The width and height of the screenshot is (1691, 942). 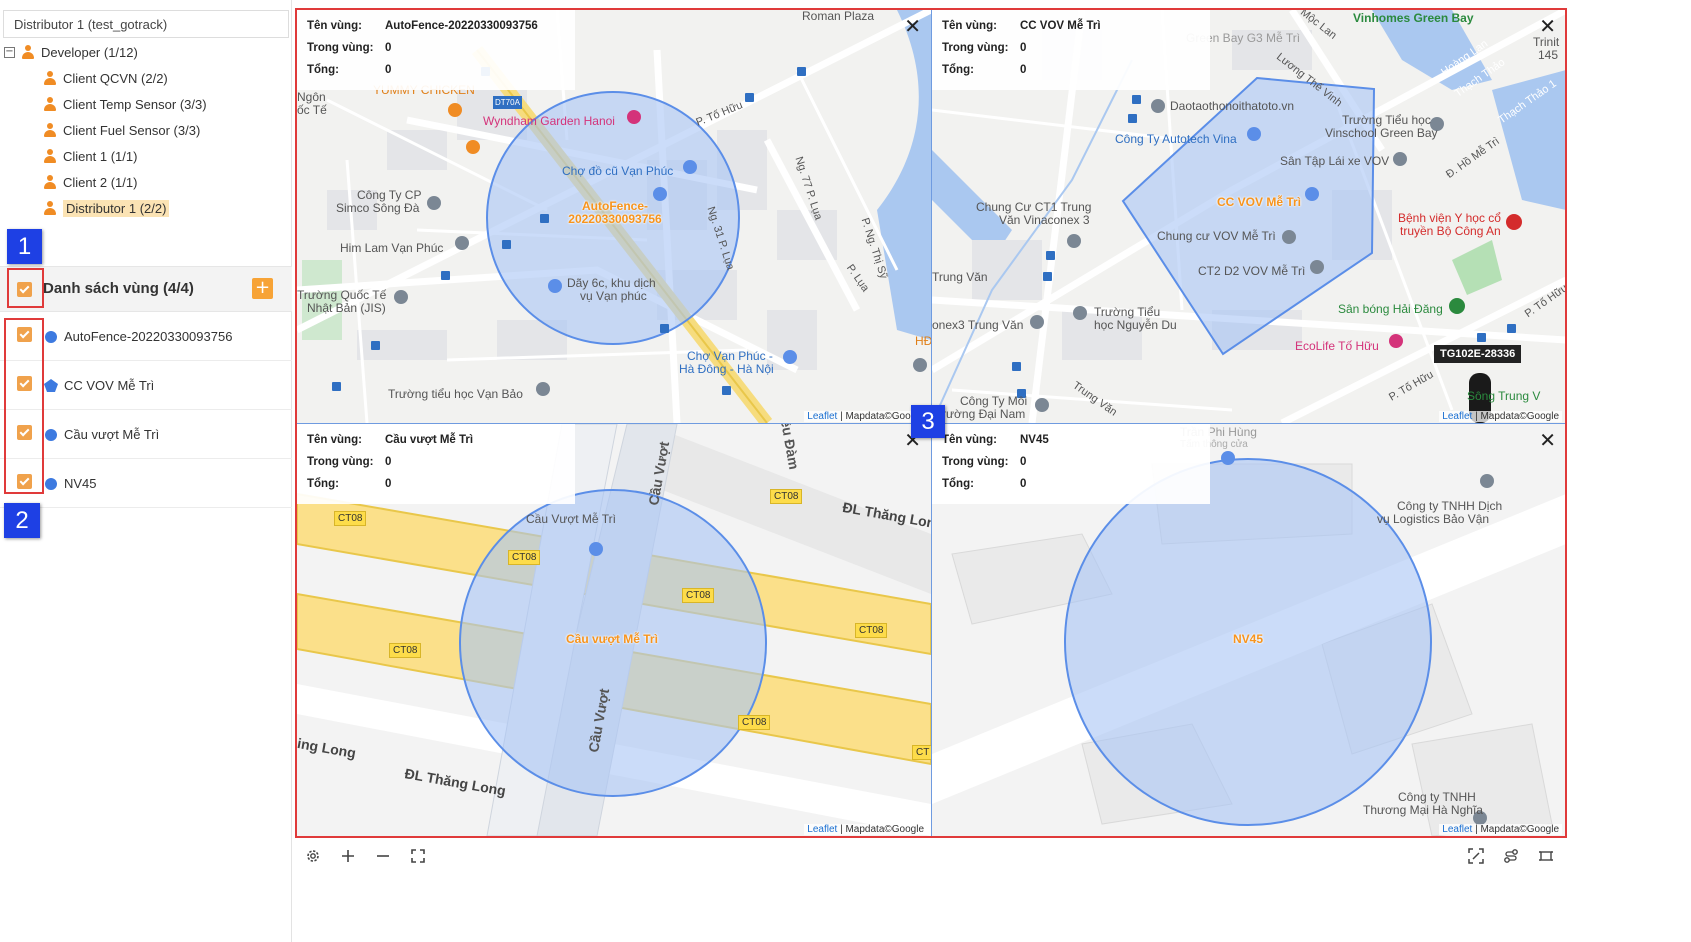 What do you see at coordinates (1423, 810) in the screenshot?
I see `map-place-label: Thương Mại Hà Nghĩa` at bounding box center [1423, 810].